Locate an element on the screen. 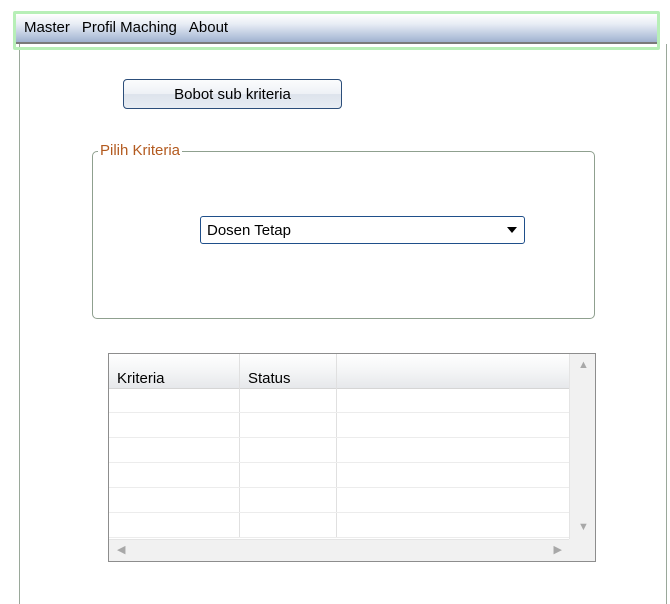 Image resolution: width=670 pixels, height=604 pixels. table-header: Kriteria Status is located at coordinates (339, 371).